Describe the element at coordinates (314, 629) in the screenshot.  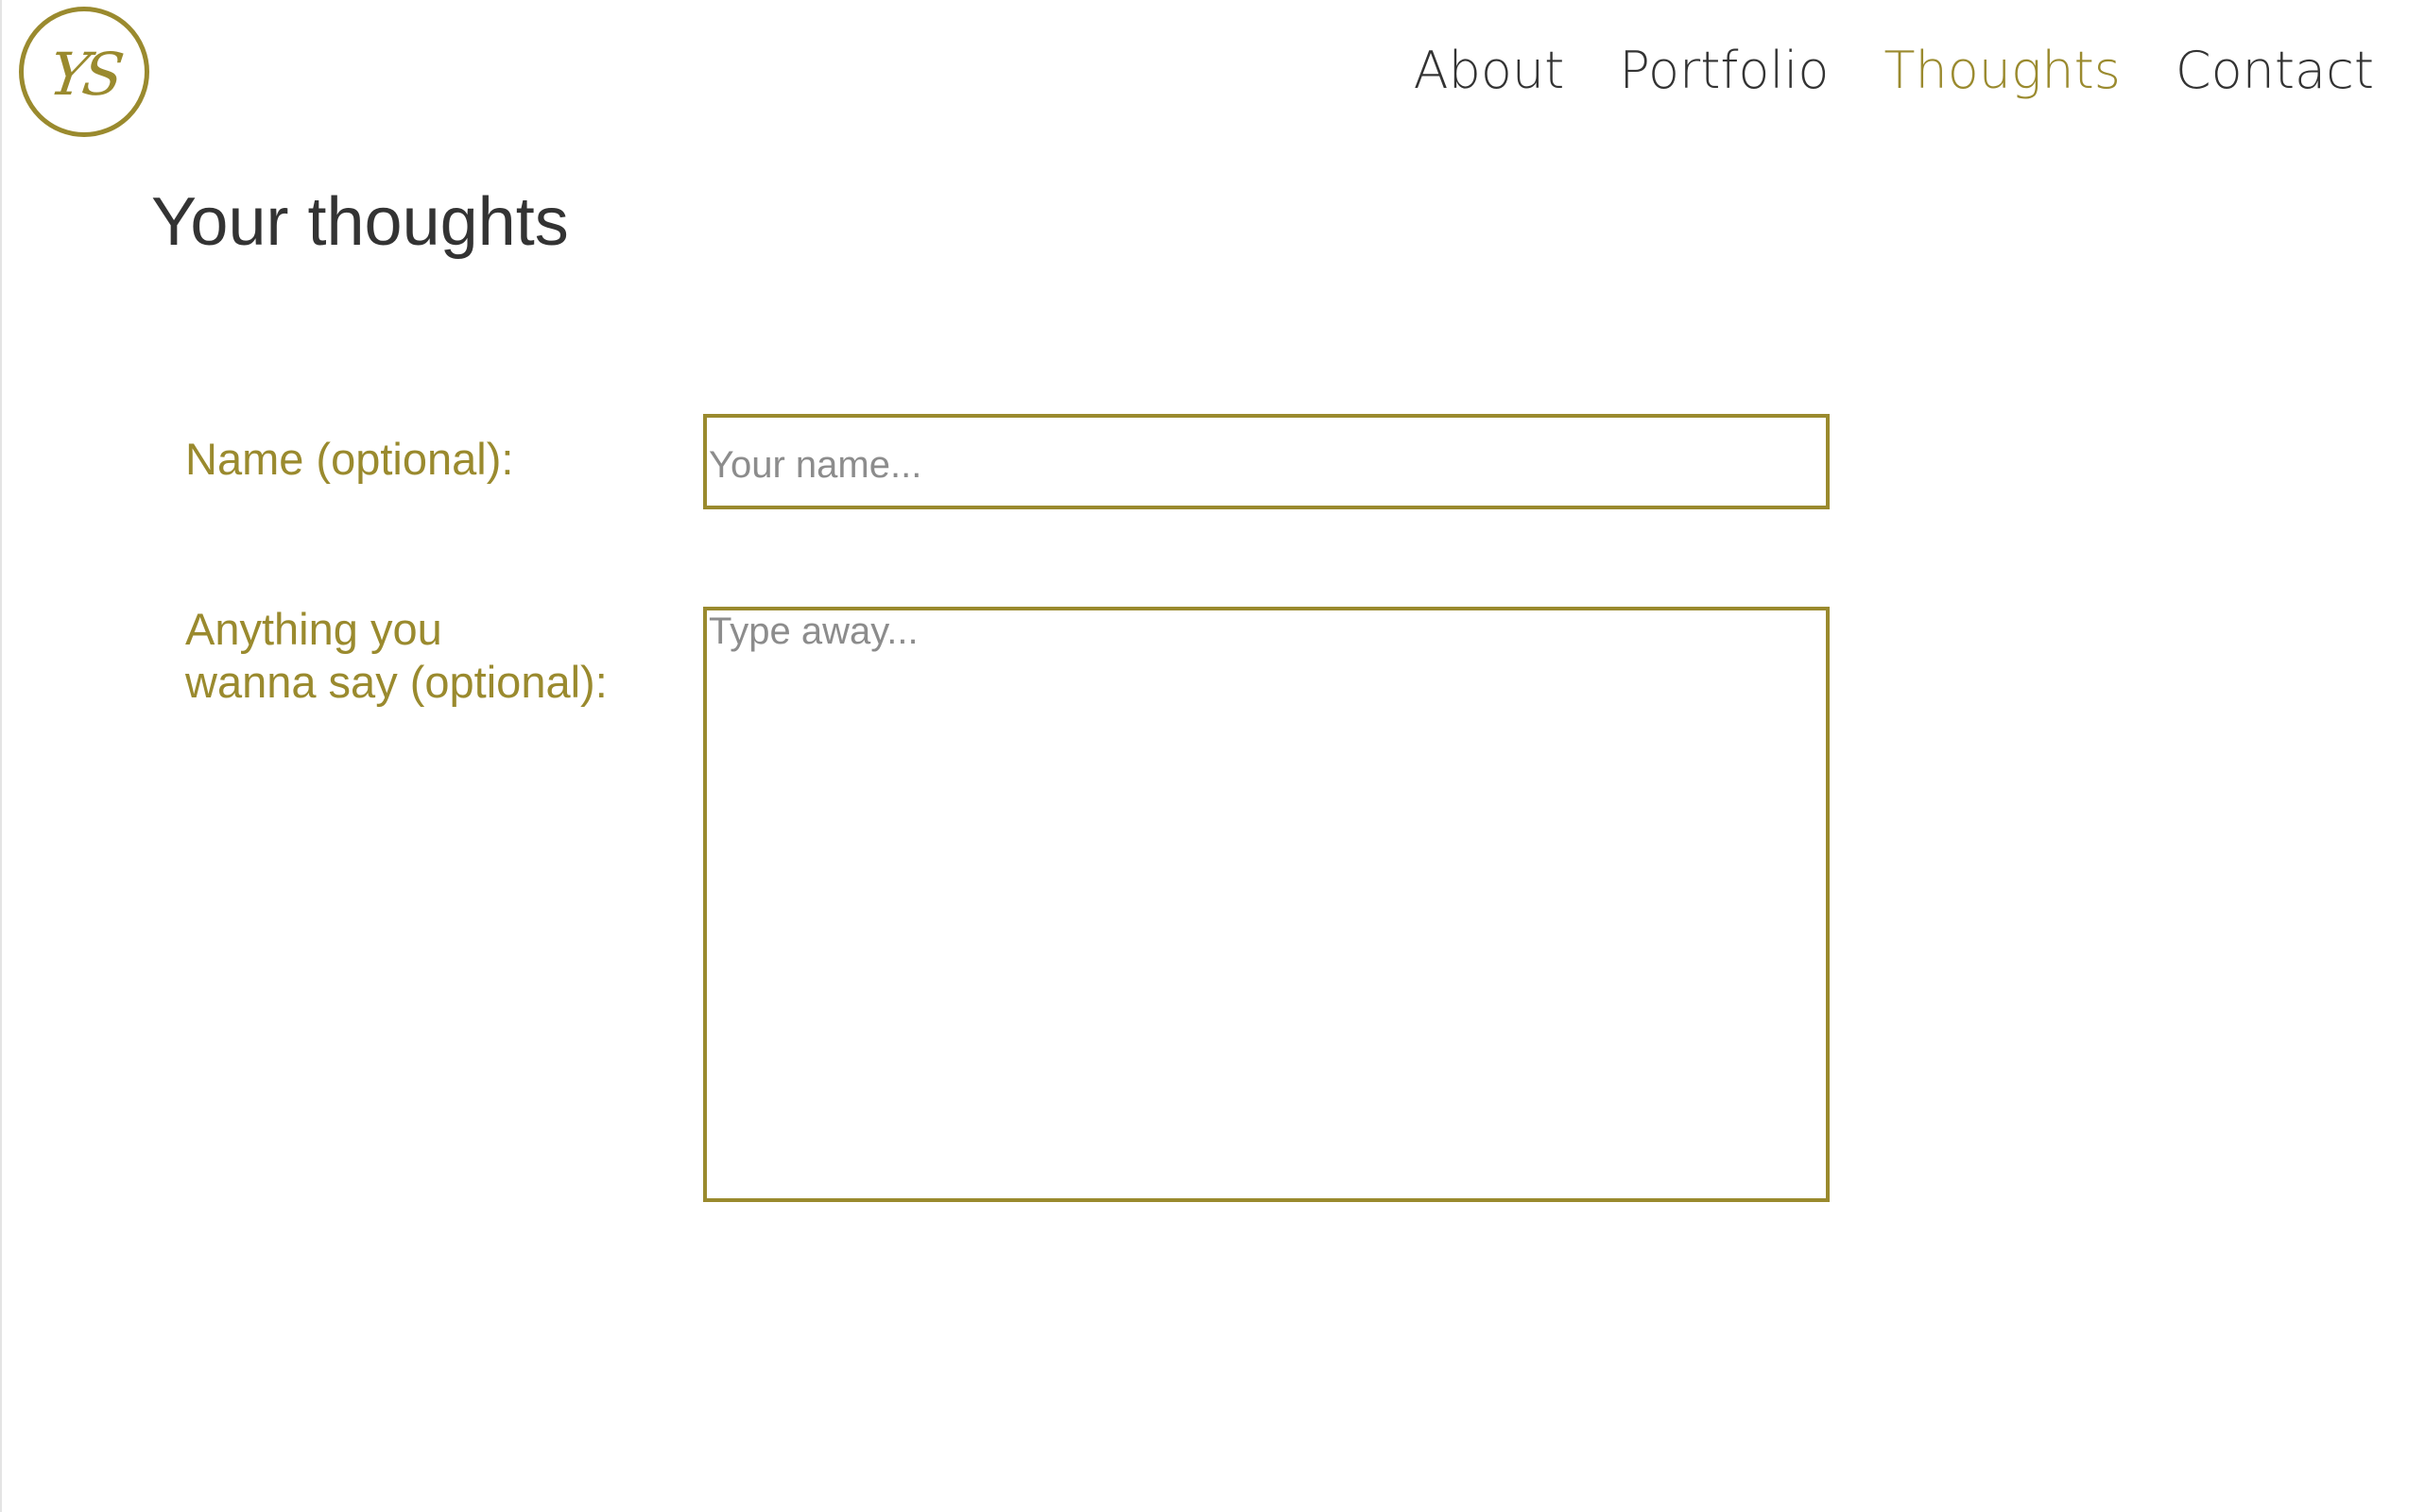
I see `message-label-line1: Anything you` at that location.